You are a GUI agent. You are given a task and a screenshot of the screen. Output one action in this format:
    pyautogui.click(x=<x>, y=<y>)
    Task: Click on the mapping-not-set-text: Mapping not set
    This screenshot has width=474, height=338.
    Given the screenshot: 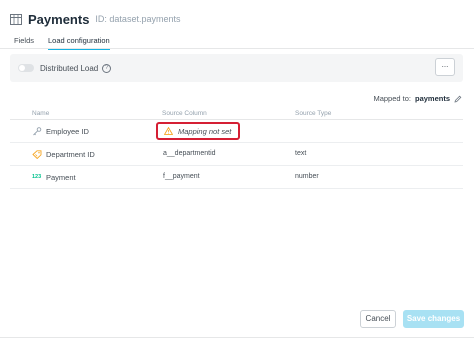 What is the action you would take?
    pyautogui.click(x=205, y=131)
    